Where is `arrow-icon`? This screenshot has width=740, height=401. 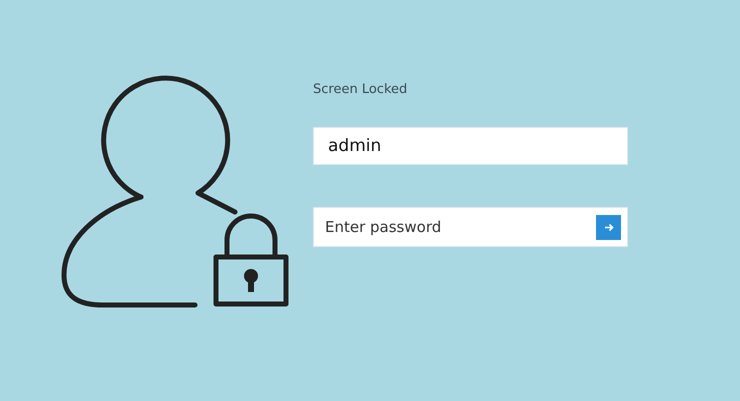 arrow-icon is located at coordinates (609, 227).